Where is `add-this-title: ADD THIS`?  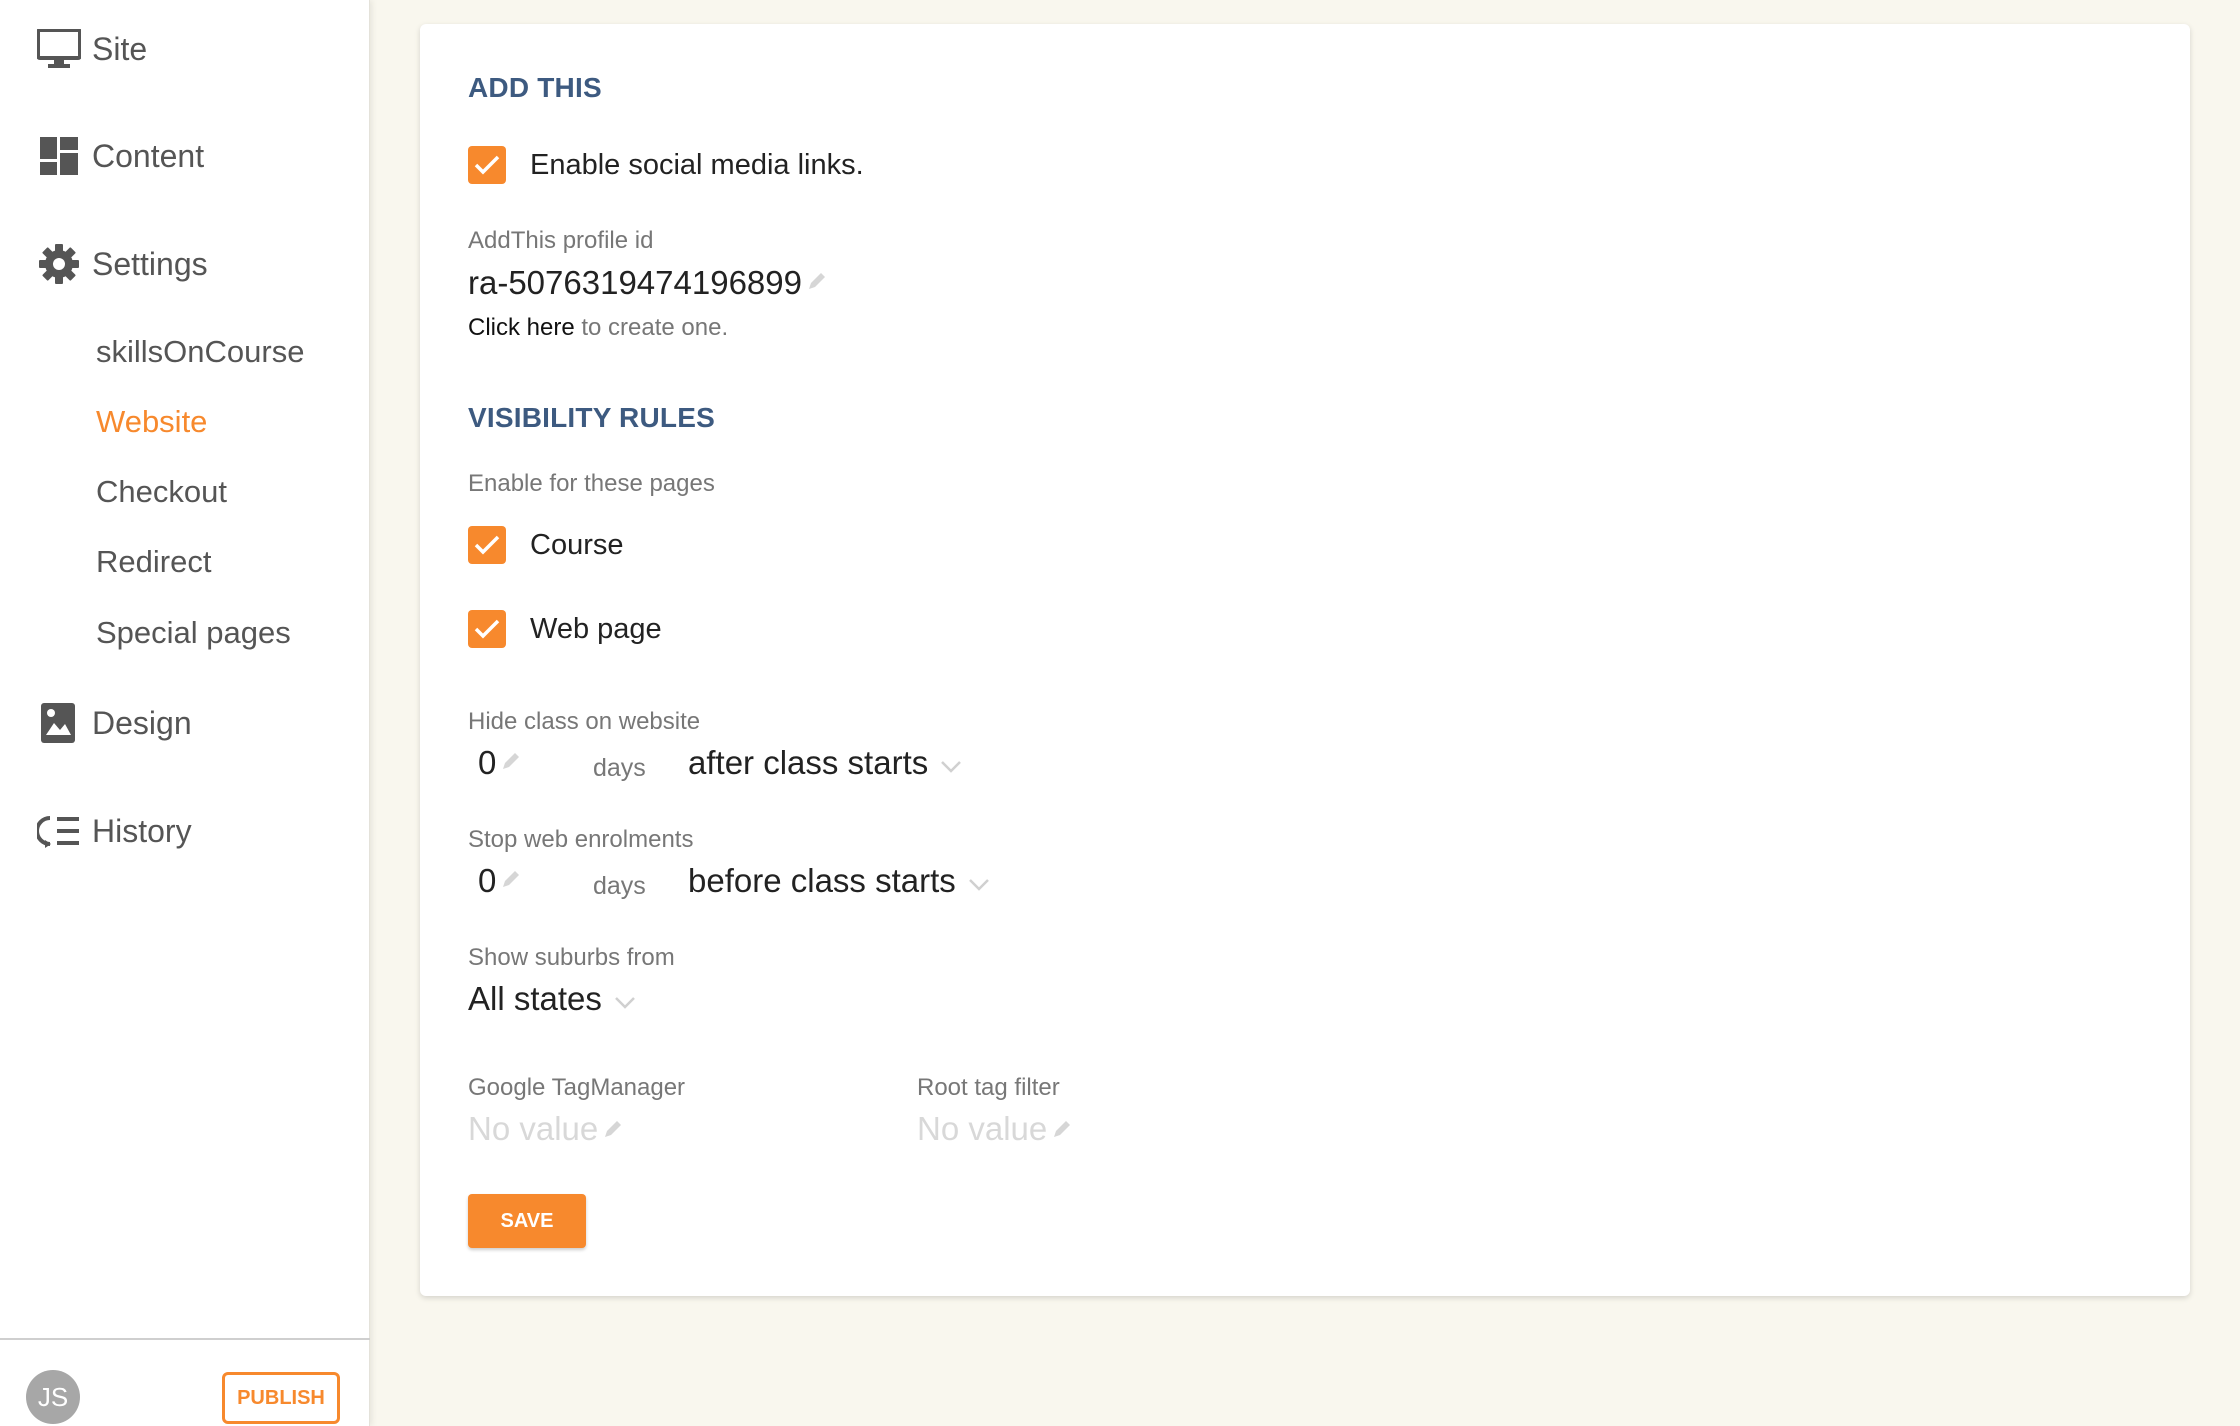
add-this-title: ADD THIS is located at coordinates (535, 87).